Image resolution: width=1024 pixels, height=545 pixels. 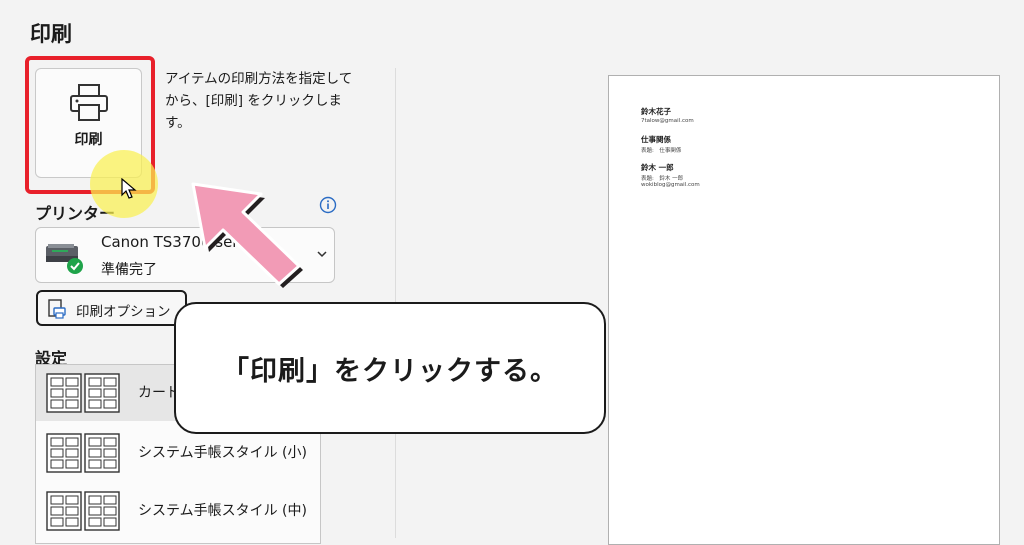 I want to click on preview-entry-line: 表題: 仕事関係, so click(x=661, y=151).